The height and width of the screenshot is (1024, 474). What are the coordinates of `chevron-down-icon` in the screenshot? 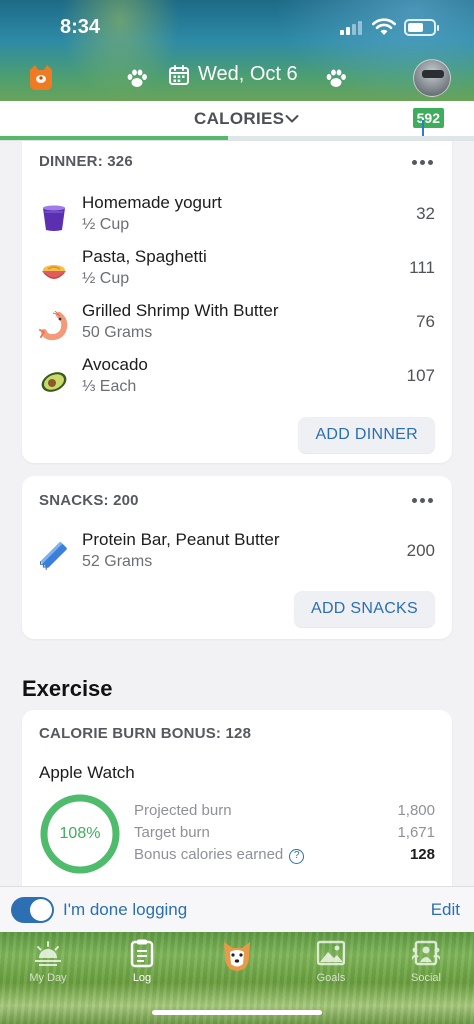 It's located at (292, 119).